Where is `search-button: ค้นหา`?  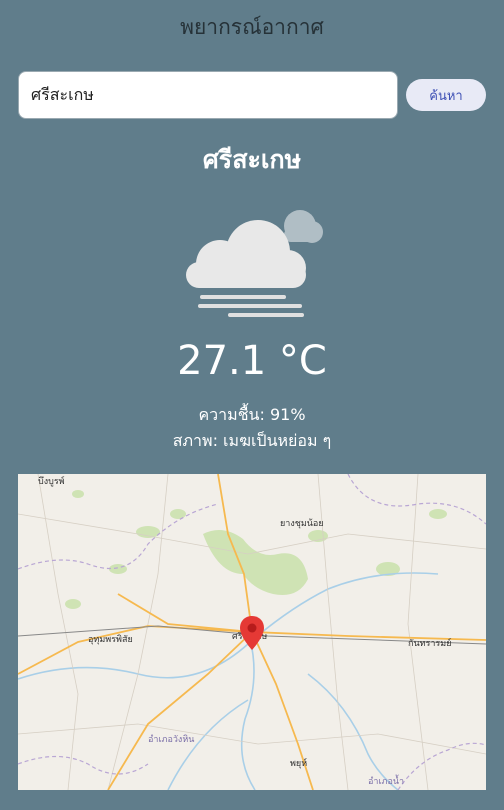 search-button: ค้นหา is located at coordinates (446, 95).